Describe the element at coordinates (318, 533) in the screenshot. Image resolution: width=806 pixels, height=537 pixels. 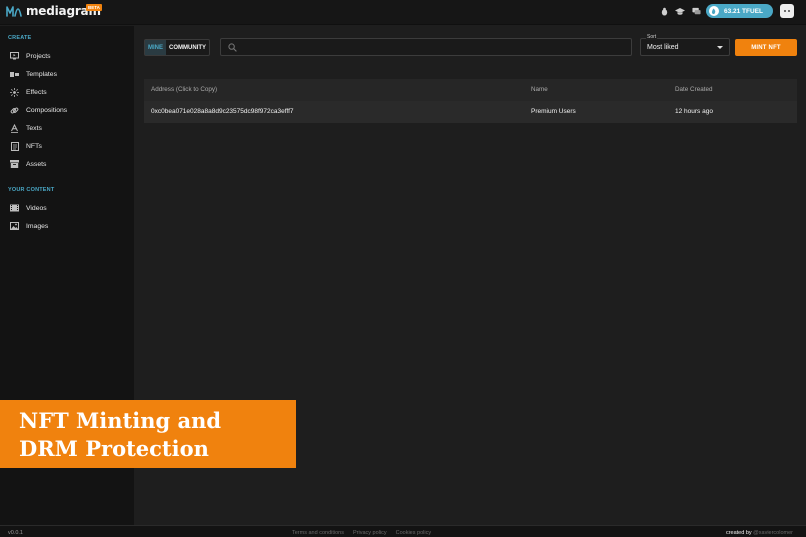
I see `terms-link: Terms and conditions` at that location.